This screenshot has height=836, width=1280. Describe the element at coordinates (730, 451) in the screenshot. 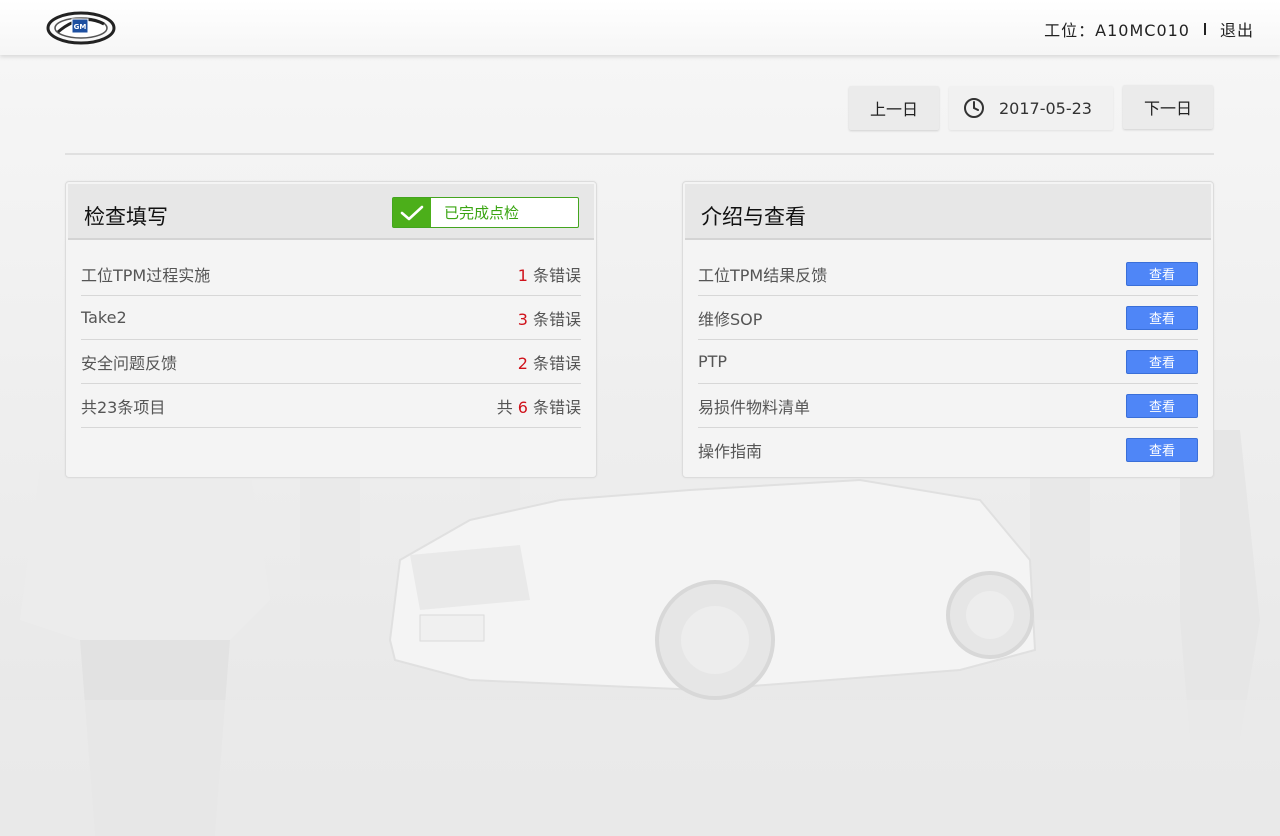

I see `intro-row-label: 操作指南` at that location.